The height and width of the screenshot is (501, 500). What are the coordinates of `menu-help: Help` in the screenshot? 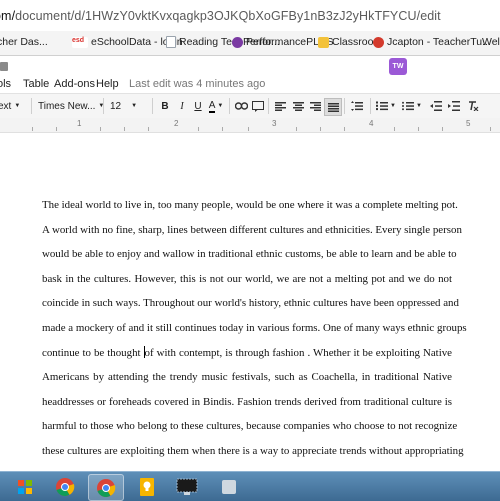 It's located at (107, 84).